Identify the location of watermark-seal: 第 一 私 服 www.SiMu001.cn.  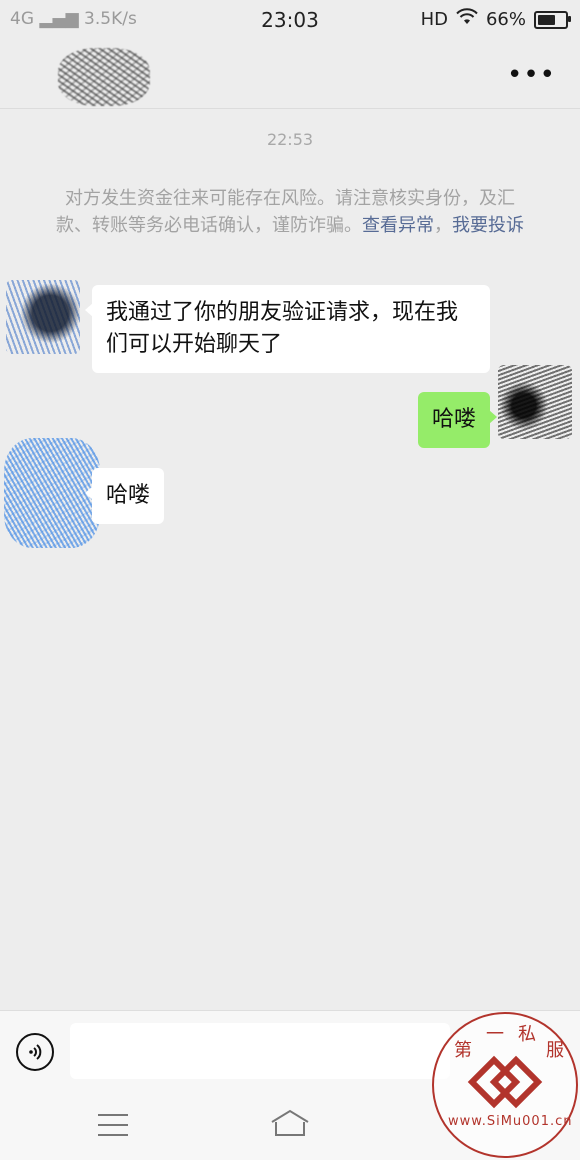
(505, 1085).